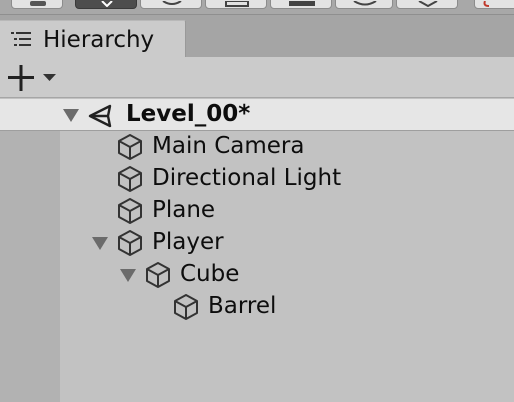  What do you see at coordinates (210, 274) in the screenshot?
I see `hierarchy-item-label: Cube` at bounding box center [210, 274].